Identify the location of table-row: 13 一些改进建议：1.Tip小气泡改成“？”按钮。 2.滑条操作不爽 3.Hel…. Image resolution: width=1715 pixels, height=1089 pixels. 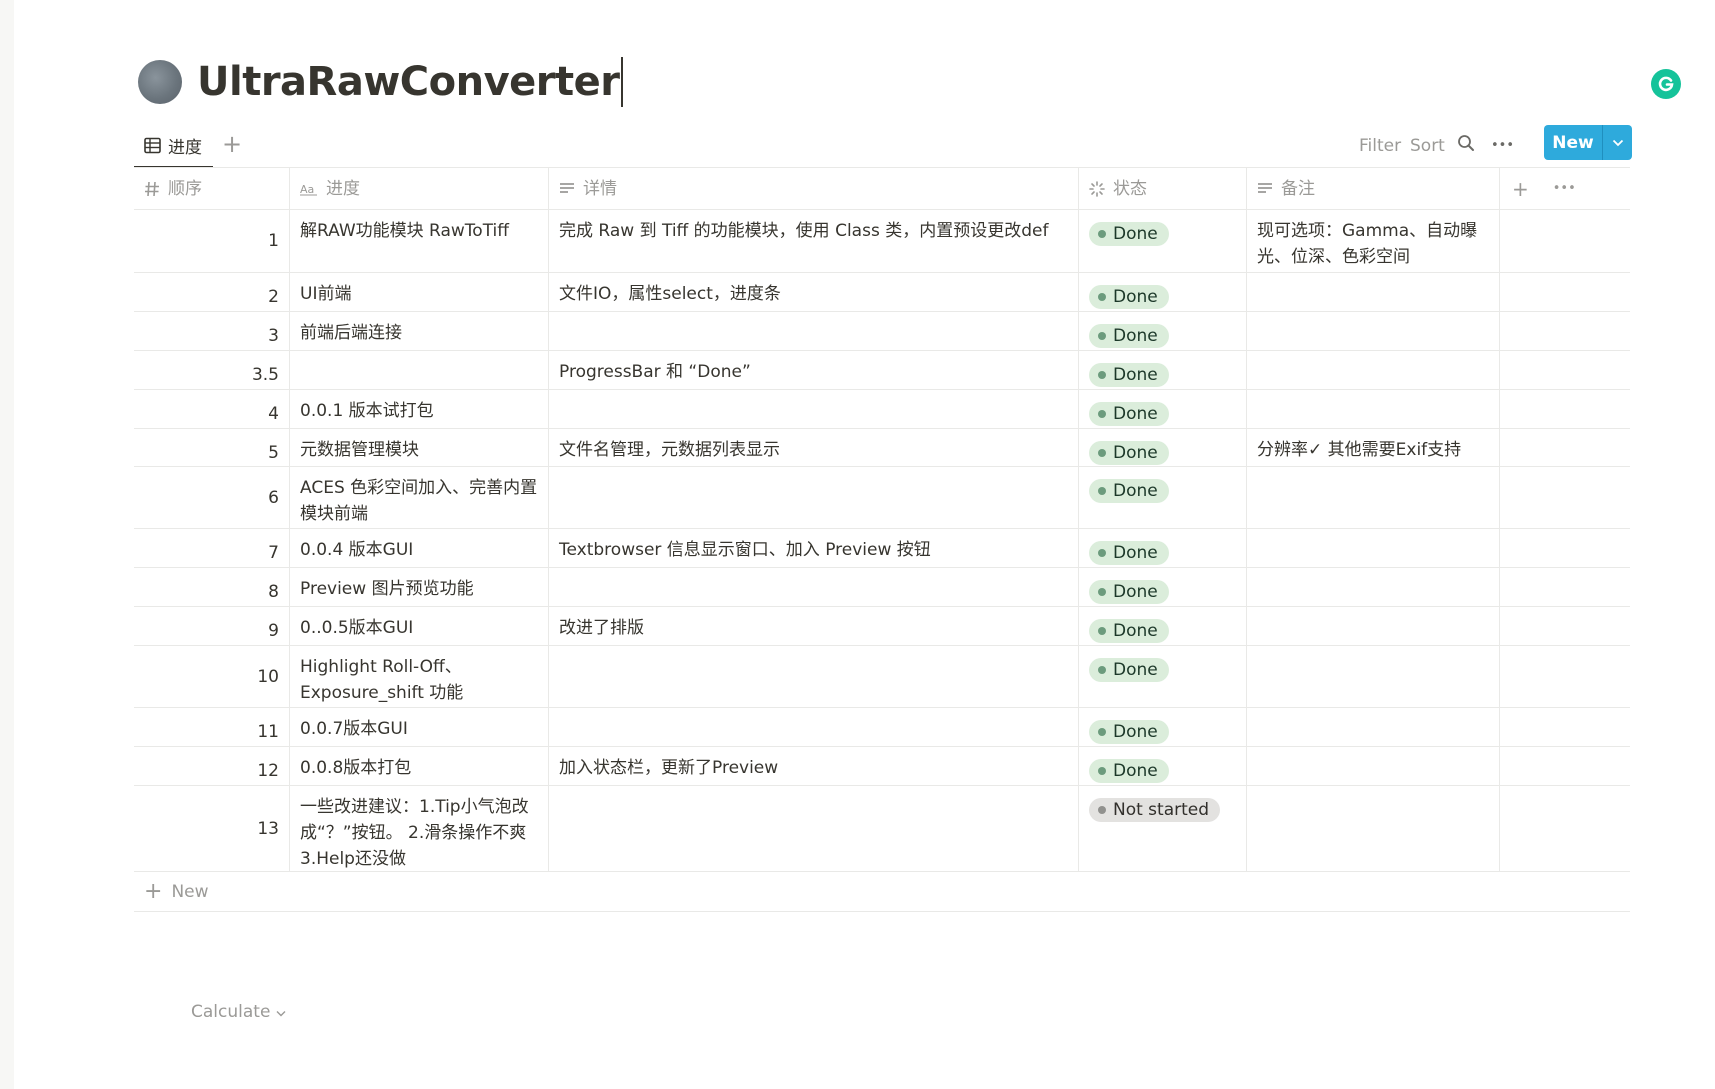
(882, 829).